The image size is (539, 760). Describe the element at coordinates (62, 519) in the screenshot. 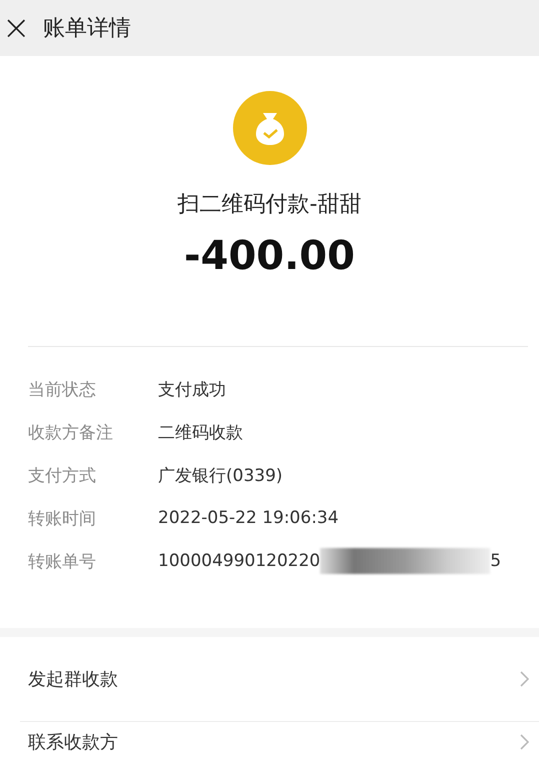

I see `detail-label: 转账时间` at that location.